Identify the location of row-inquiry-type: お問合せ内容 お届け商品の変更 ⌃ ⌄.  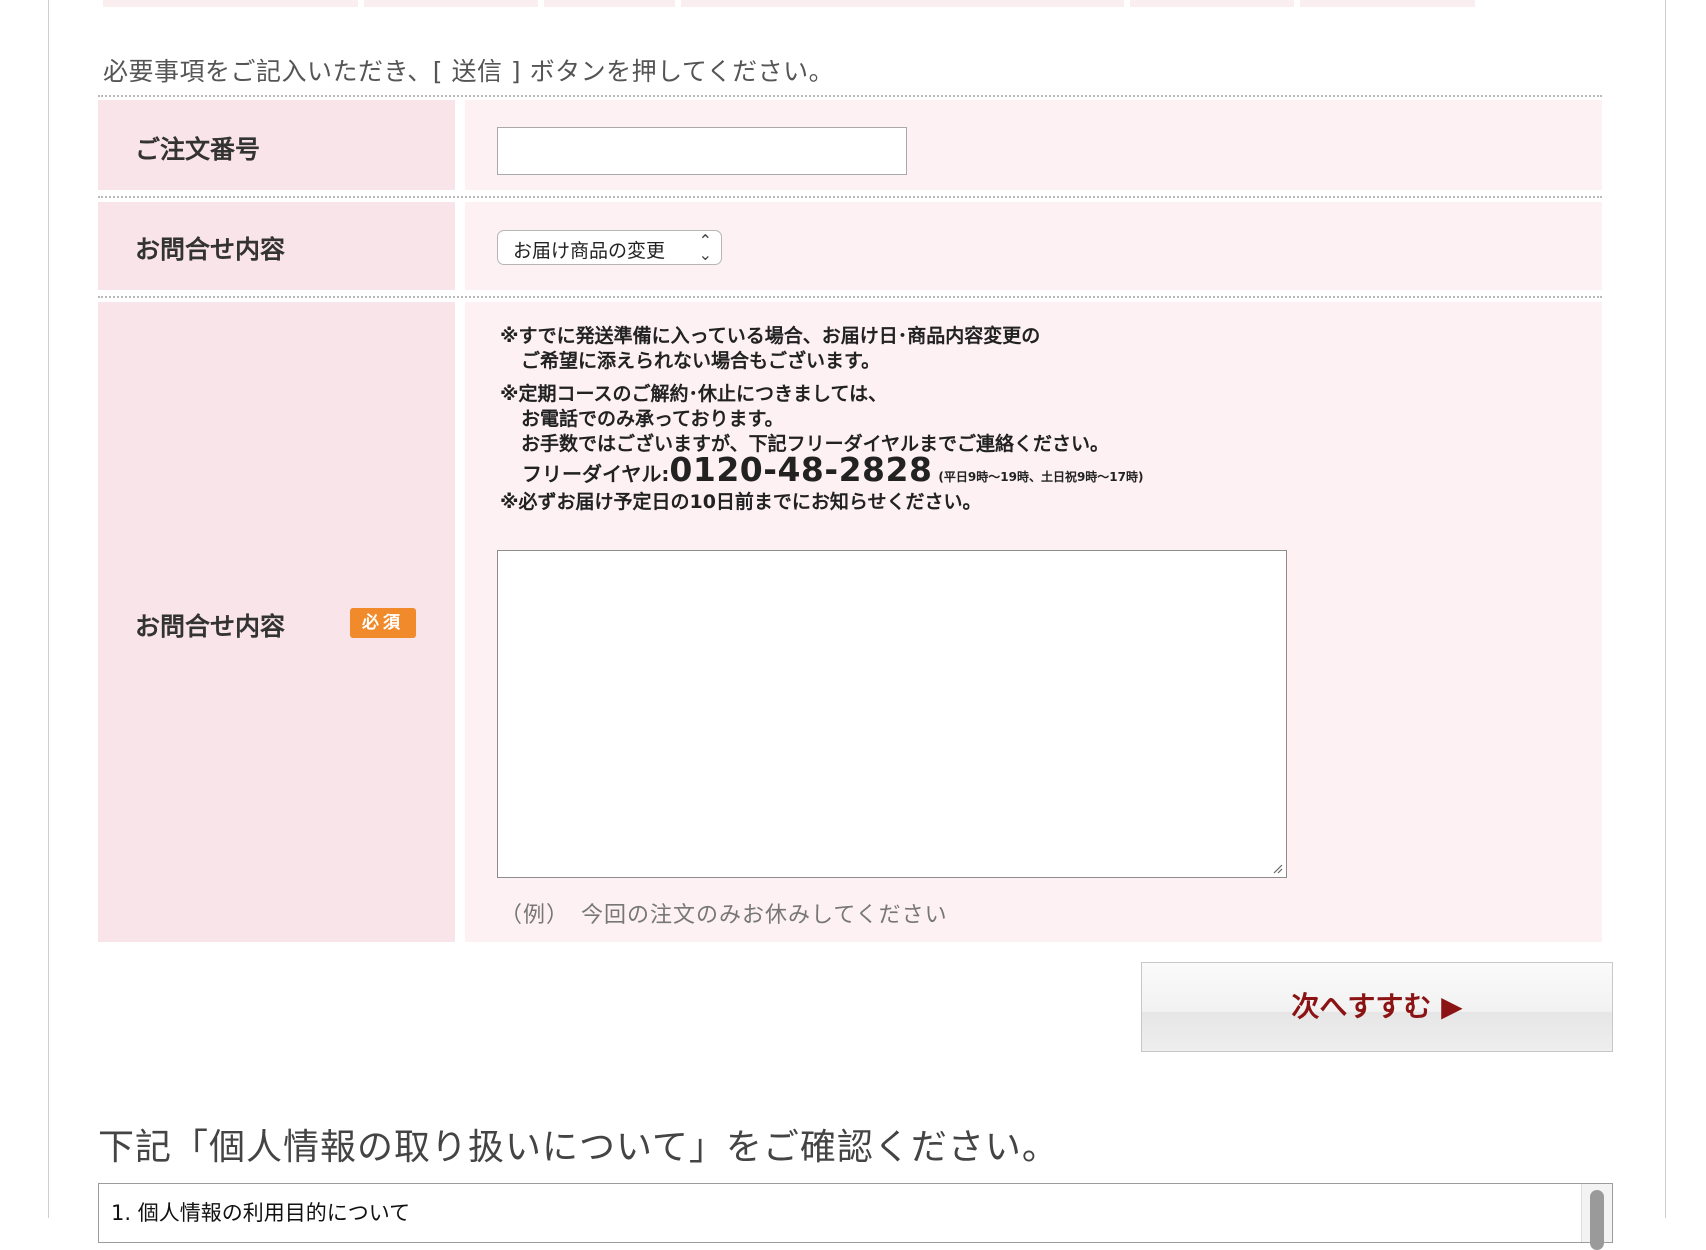
(850, 246).